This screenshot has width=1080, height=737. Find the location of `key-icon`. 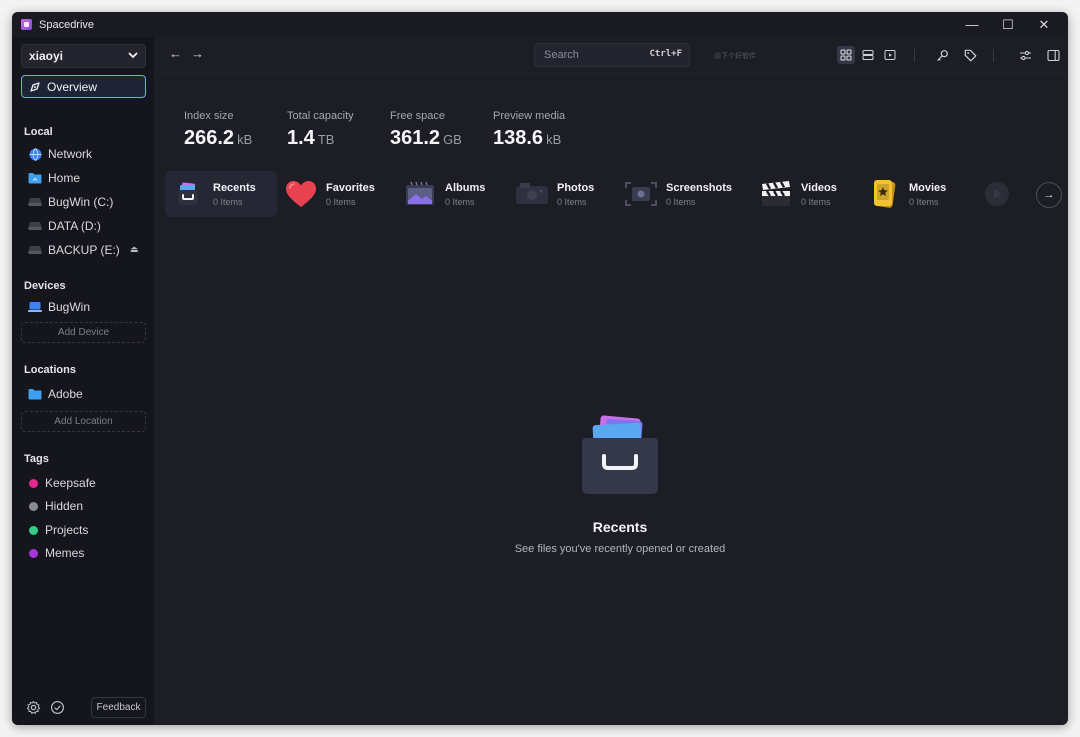

key-icon is located at coordinates (942, 55).